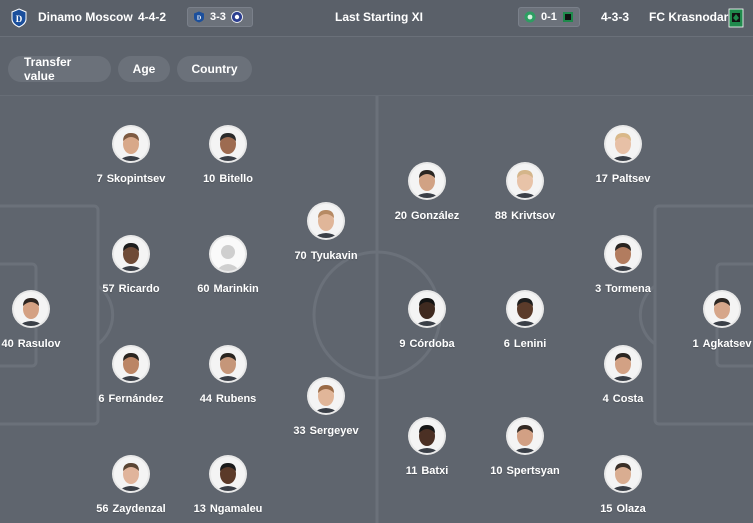 The height and width of the screenshot is (523, 753). I want to click on player-card: 60 Marinkin, so click(228, 266).